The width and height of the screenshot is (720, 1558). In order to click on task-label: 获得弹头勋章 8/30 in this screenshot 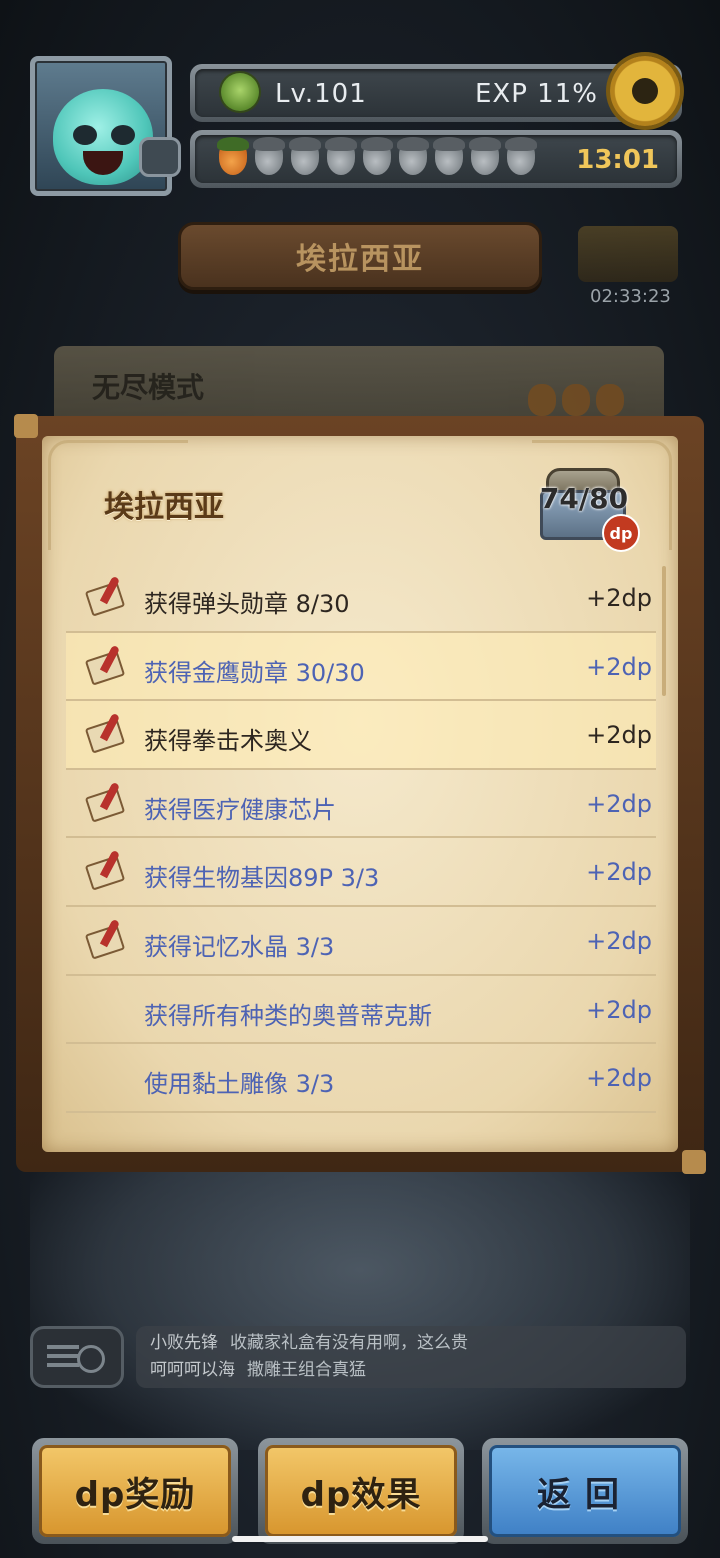, I will do `click(247, 604)`.